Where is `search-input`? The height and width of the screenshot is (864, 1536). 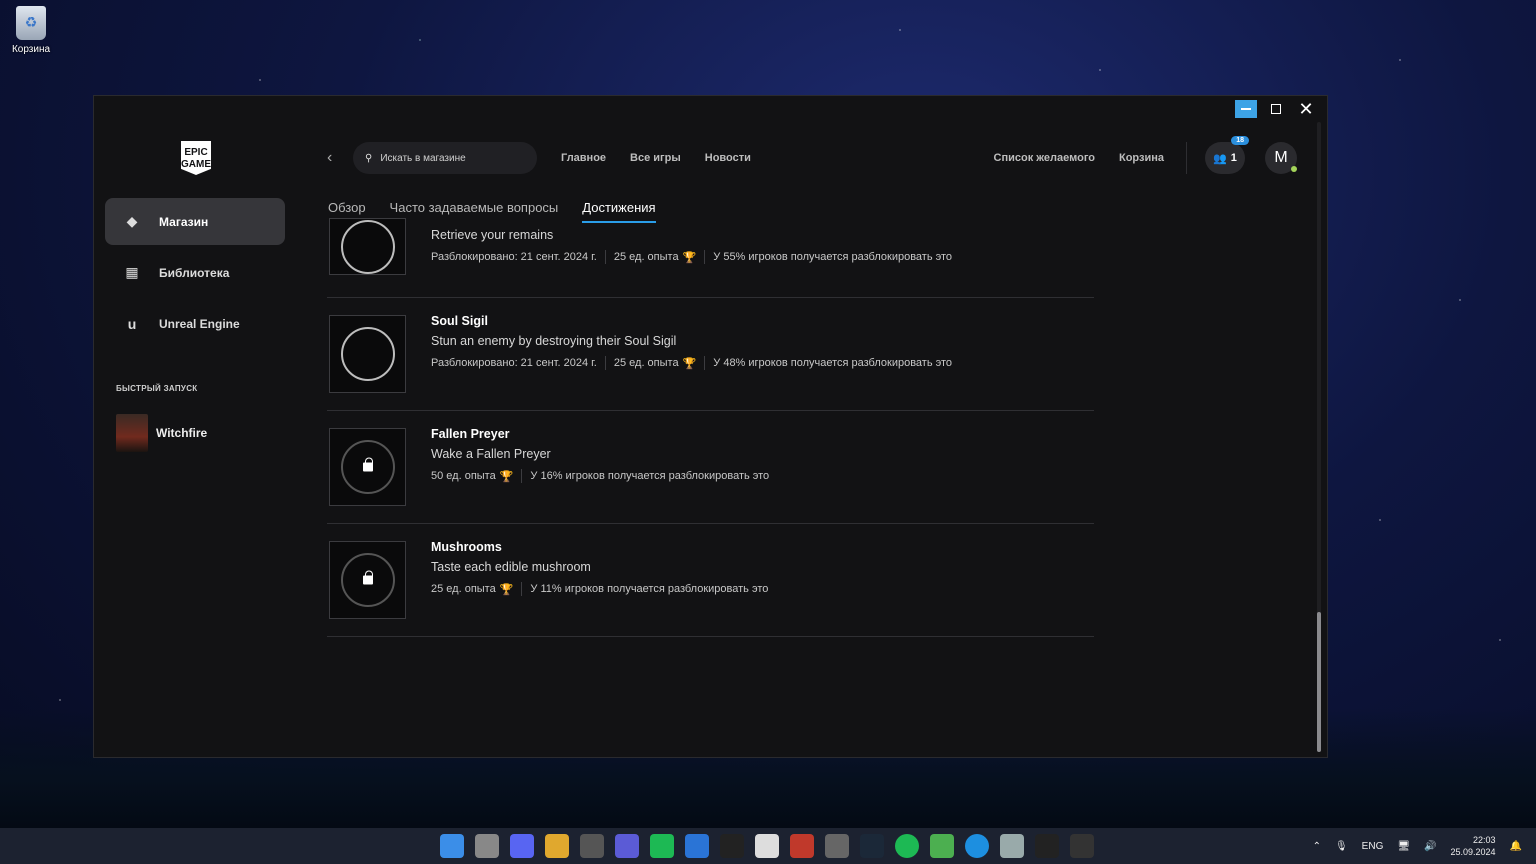
search-input is located at coordinates (445, 158).